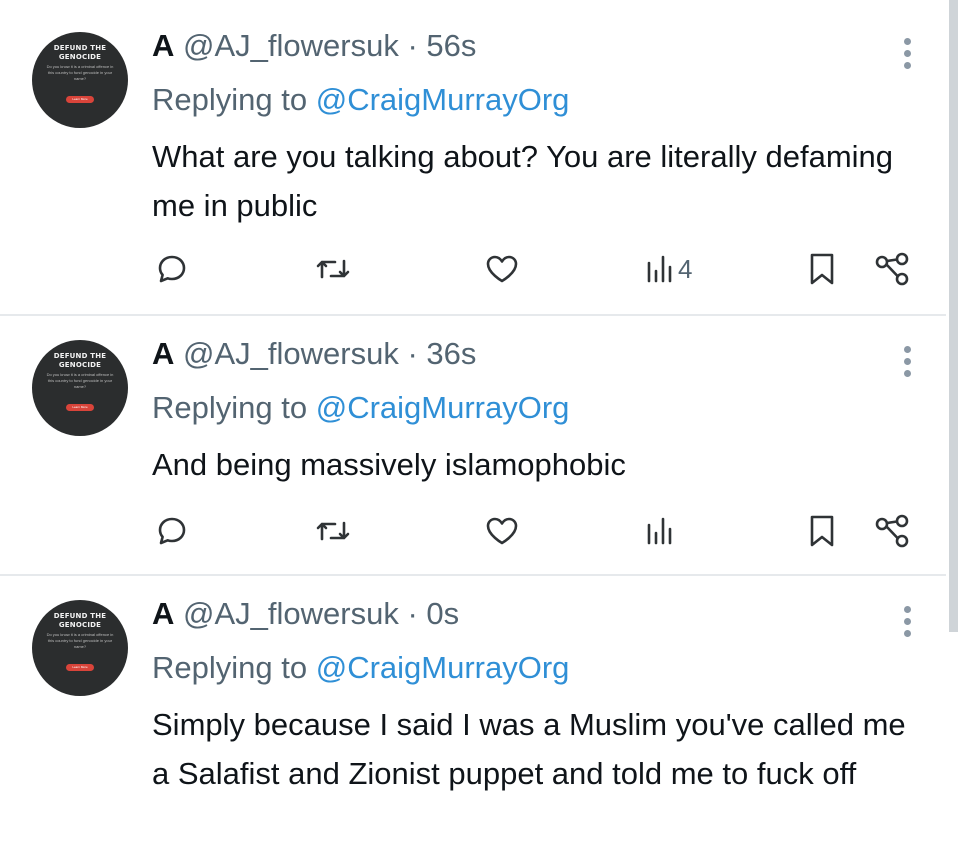 This screenshot has width=958, height=851. I want to click on views-button: 4, so click(669, 269).